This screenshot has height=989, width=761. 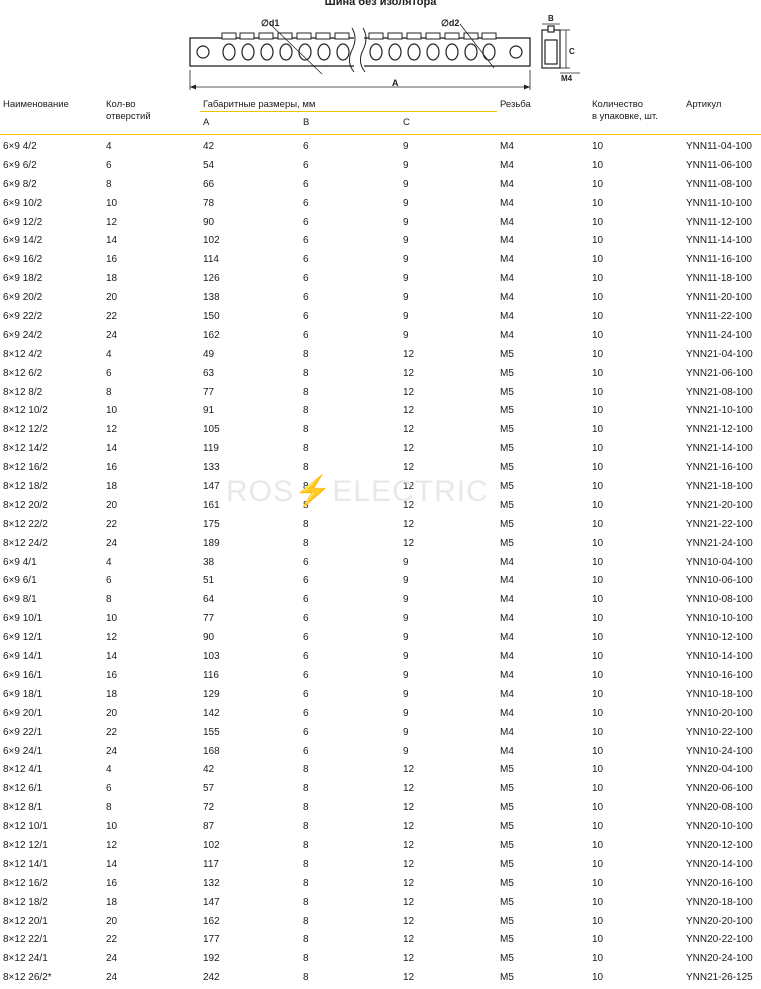 What do you see at coordinates (25, 411) in the screenshot?
I see `cell-name: 8×12 10/2` at bounding box center [25, 411].